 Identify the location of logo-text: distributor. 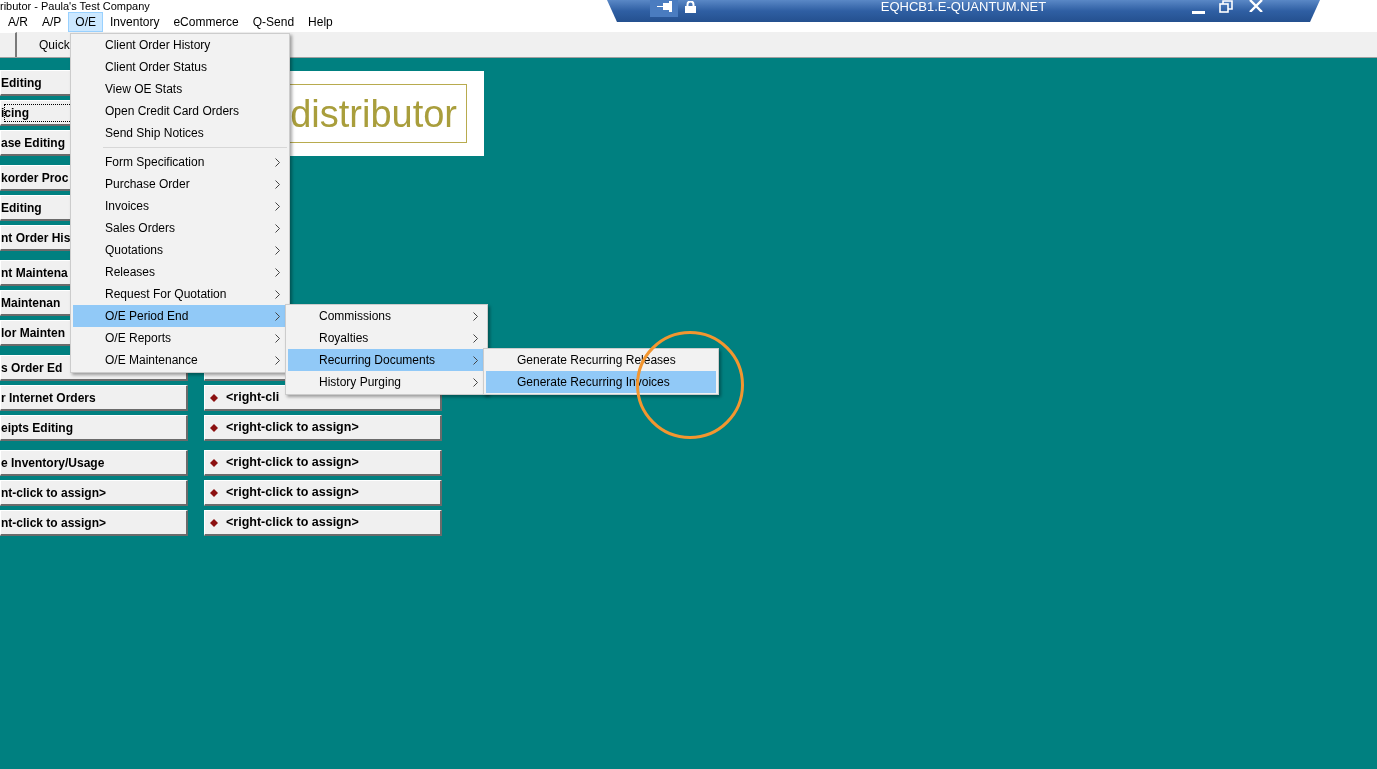
(373, 113).